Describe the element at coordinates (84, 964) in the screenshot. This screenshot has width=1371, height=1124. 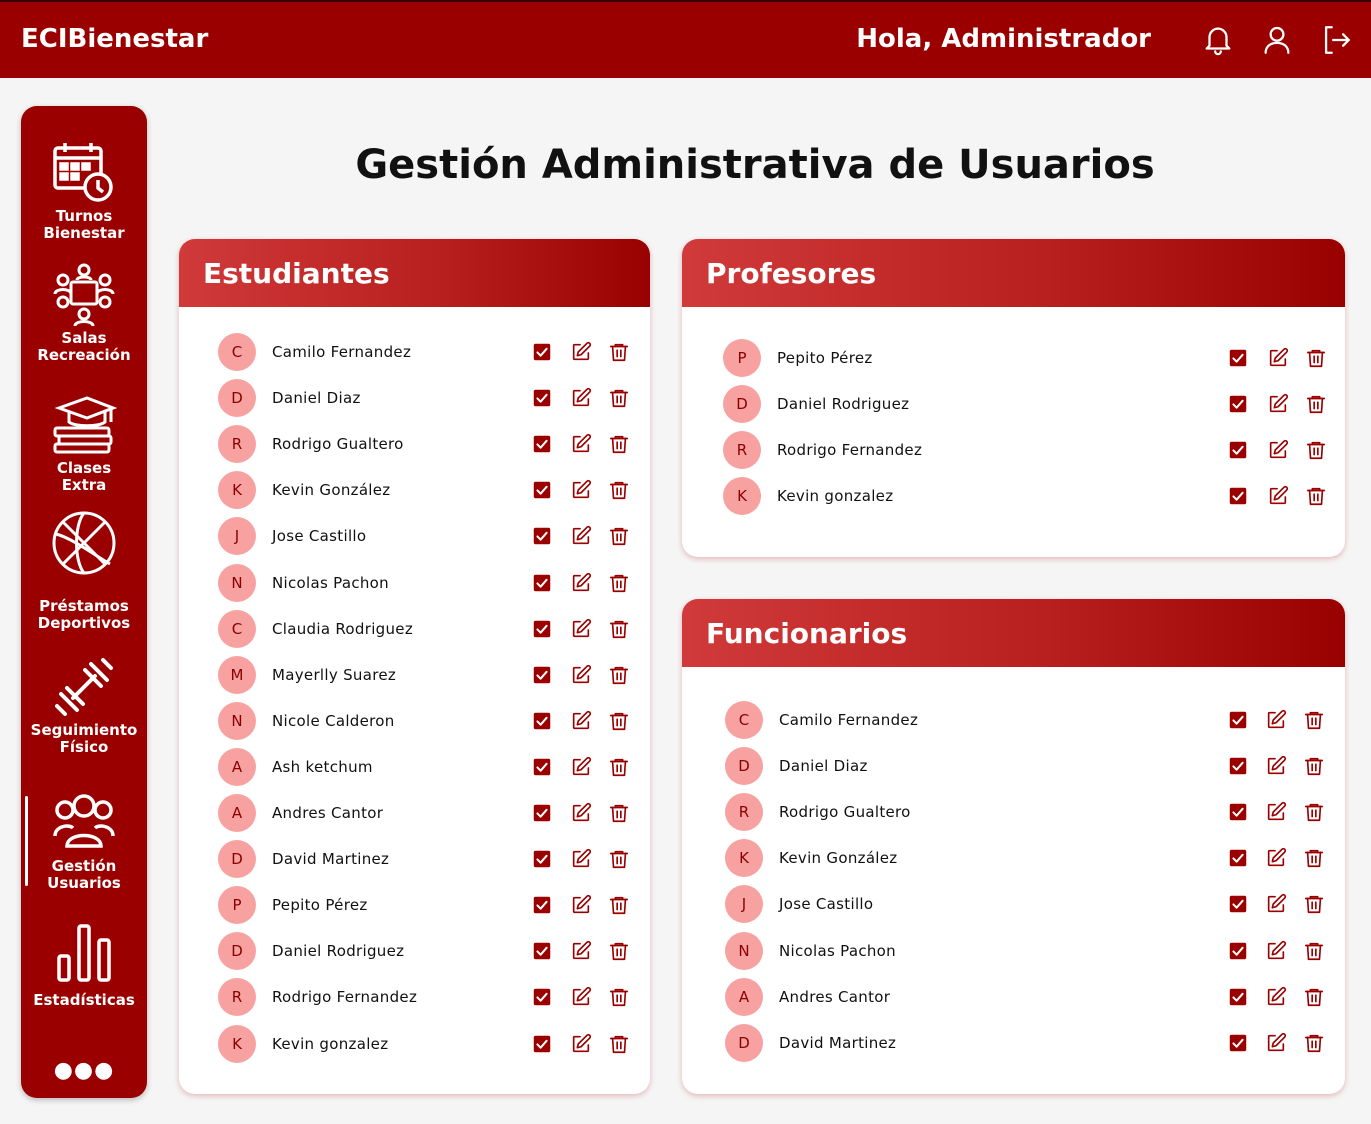
I see `nav-item-estadisticas: Estadísticas` at that location.